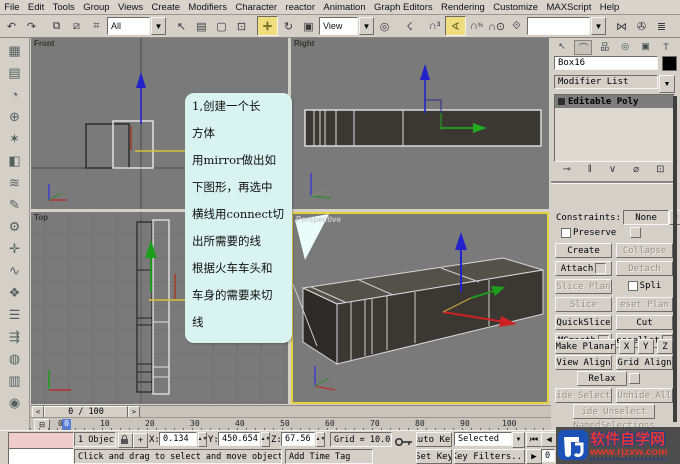  Describe the element at coordinates (320, 439) in the screenshot. I see `z-spinner: ▲▼` at that location.